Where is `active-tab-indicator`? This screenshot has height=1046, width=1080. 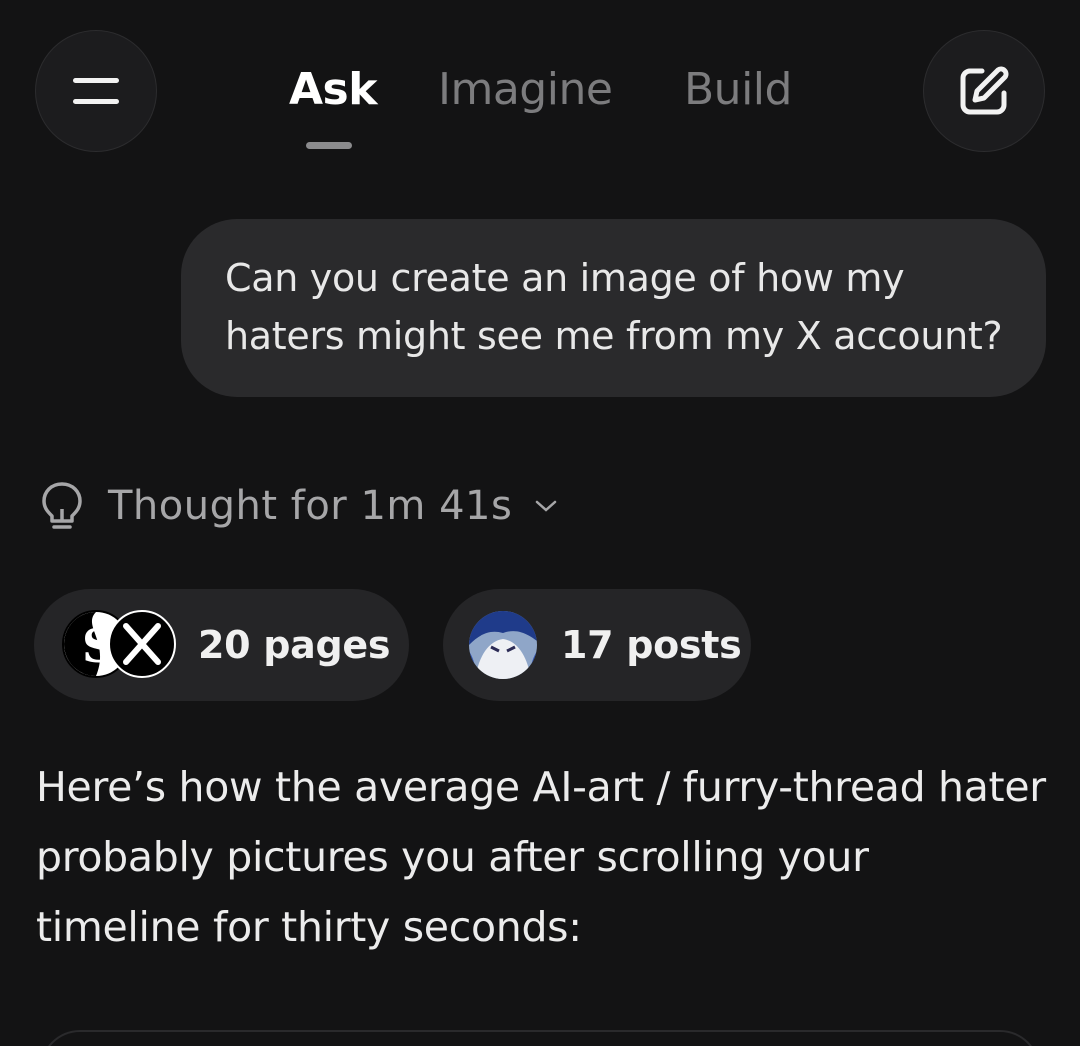 active-tab-indicator is located at coordinates (329, 145).